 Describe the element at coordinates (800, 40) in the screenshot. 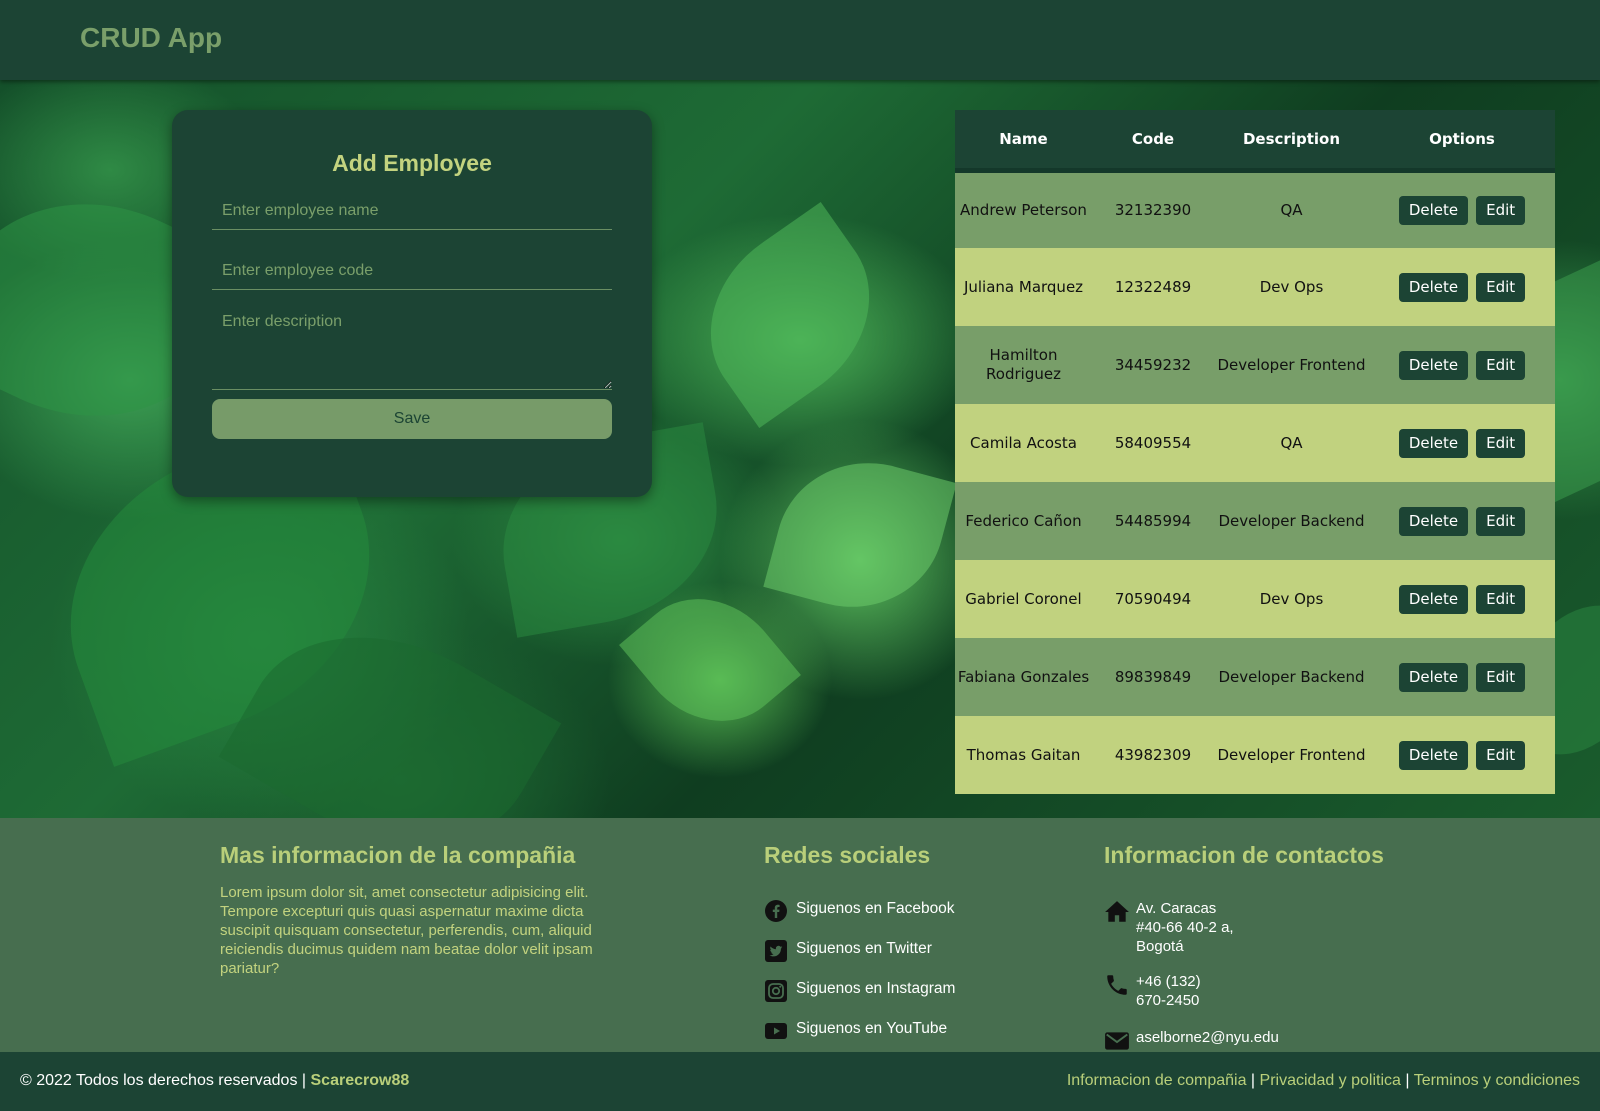

I see `app-header: CRUD App` at that location.